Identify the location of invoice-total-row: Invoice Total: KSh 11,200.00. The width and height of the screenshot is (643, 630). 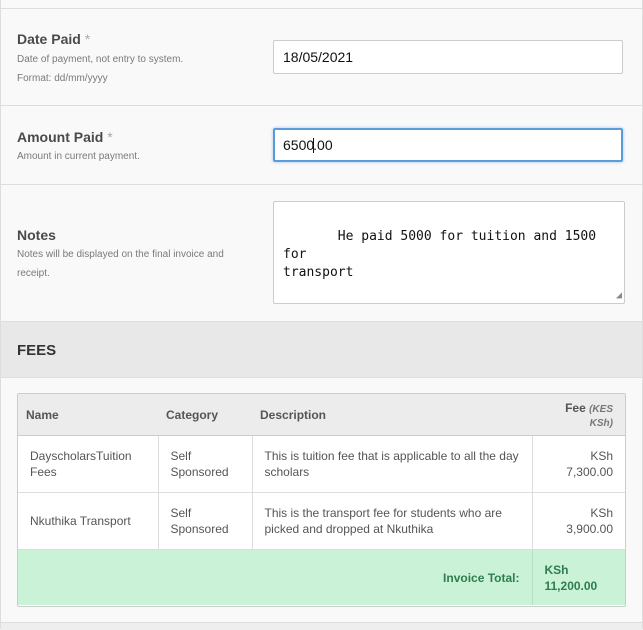
(321, 577).